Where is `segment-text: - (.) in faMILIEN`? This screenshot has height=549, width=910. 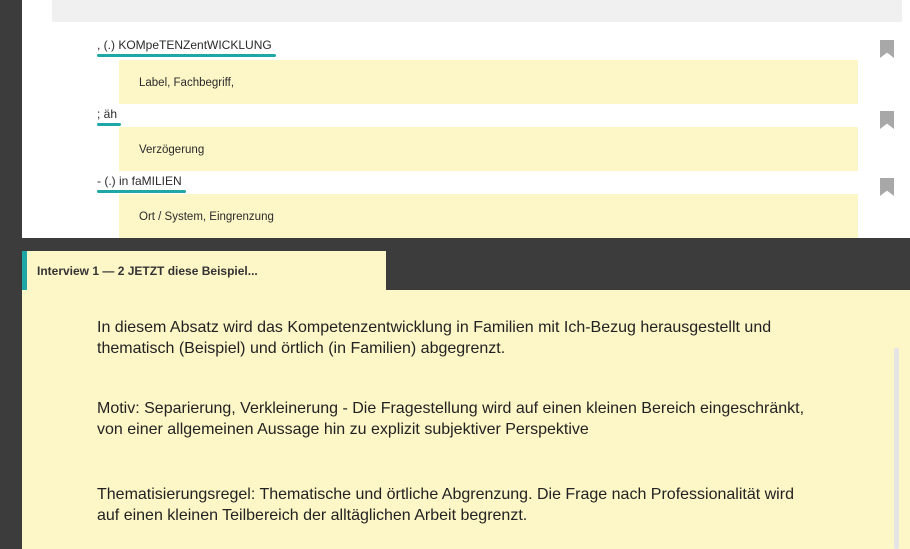
segment-text: - (.) in faMILIEN is located at coordinates (139, 181).